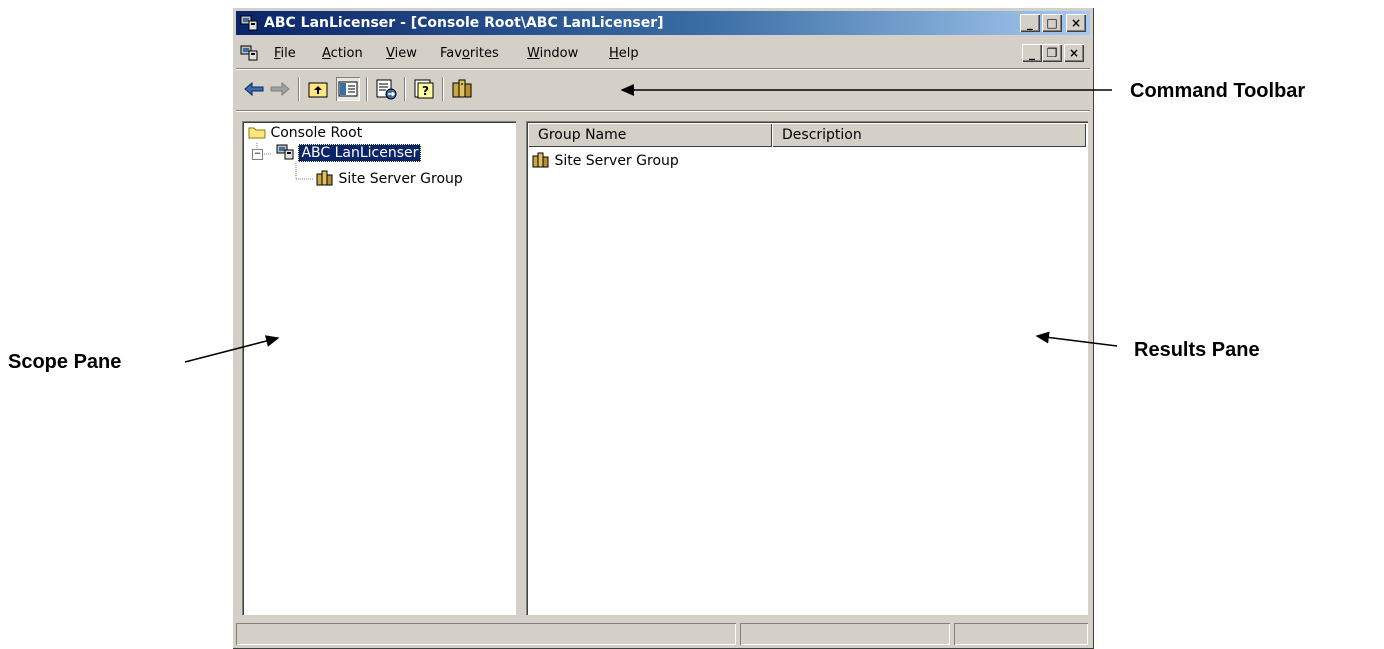  Describe the element at coordinates (232, 349) in the screenshot. I see `arrow-scope-pane` at that location.